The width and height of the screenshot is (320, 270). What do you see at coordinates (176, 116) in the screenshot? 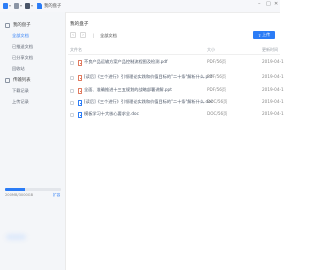
I see `file-row: 模板学习十大核心要求全.doc DOC/56页 2019-04-1` at bounding box center [176, 116].